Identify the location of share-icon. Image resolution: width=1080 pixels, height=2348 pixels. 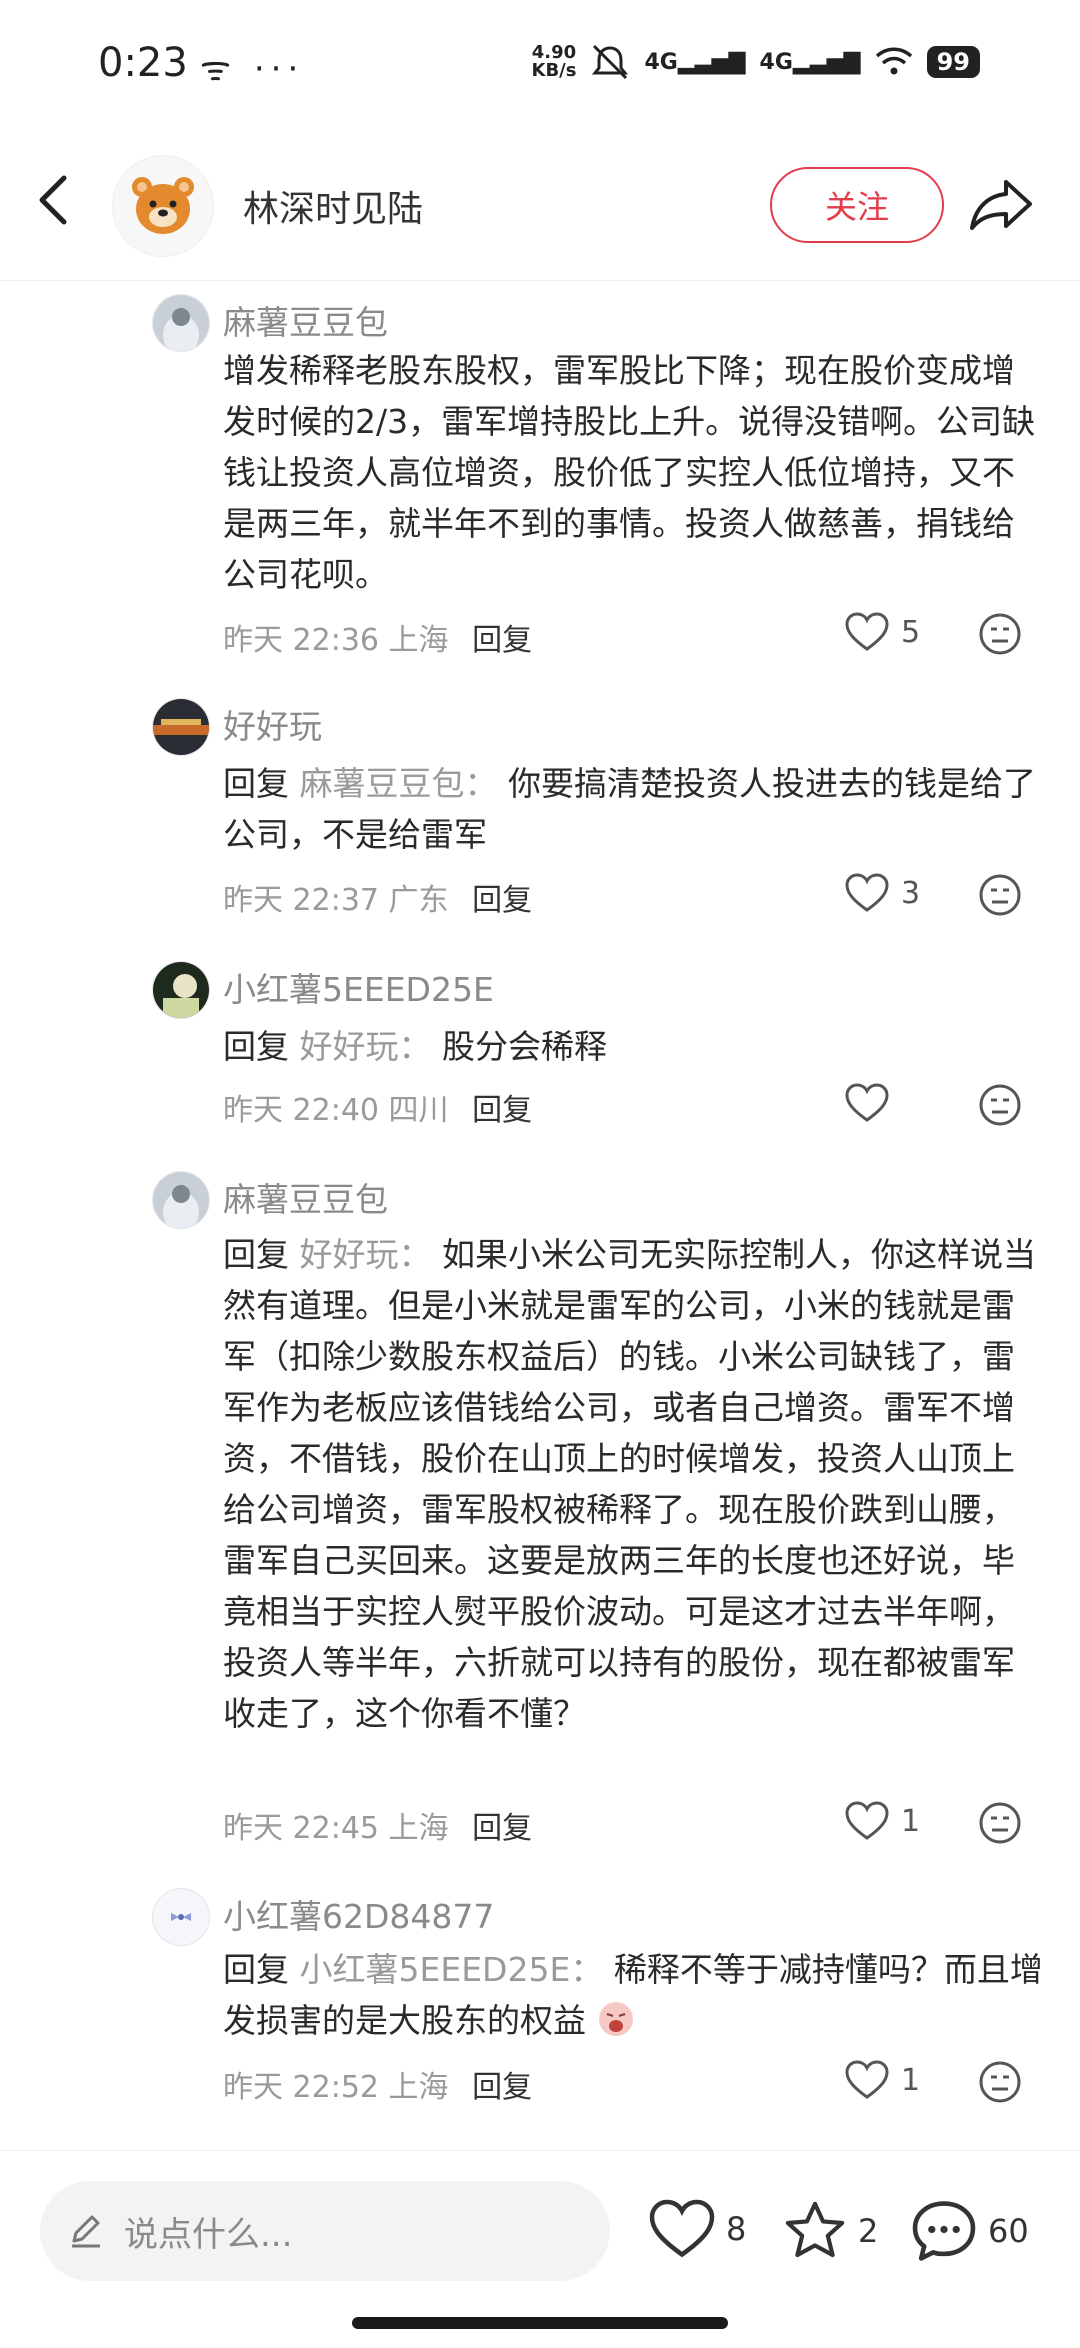
(1001, 204).